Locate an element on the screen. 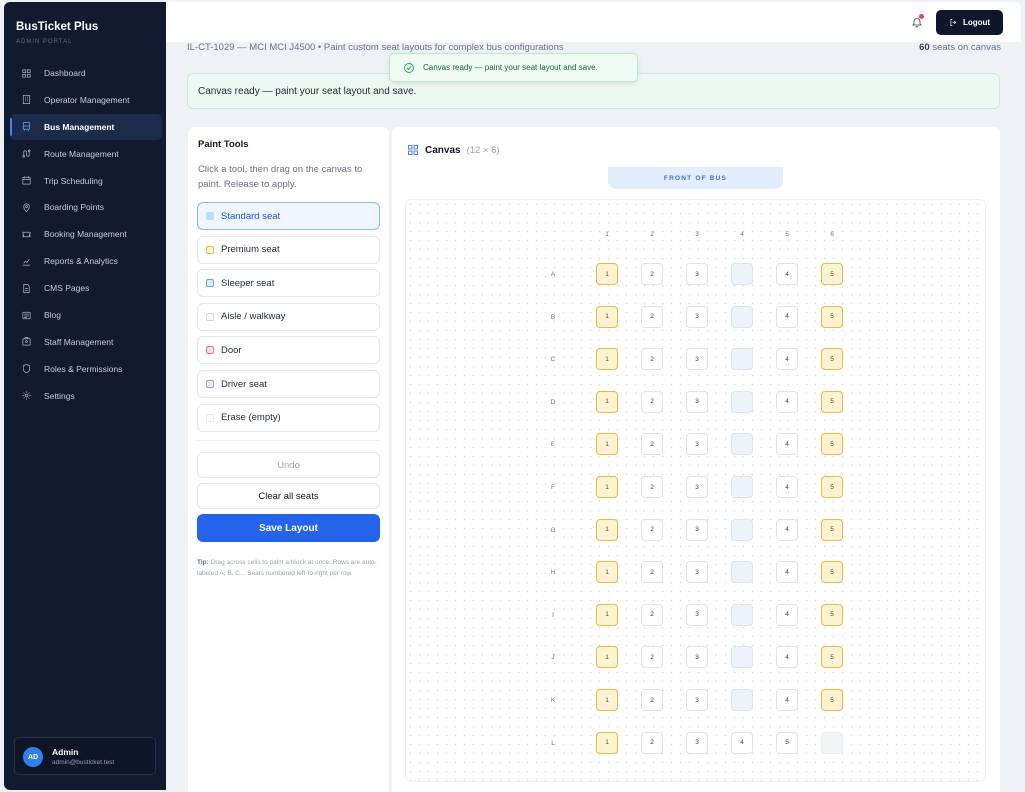 The height and width of the screenshot is (792, 1025). undo-button: Undo is located at coordinates (288, 465).